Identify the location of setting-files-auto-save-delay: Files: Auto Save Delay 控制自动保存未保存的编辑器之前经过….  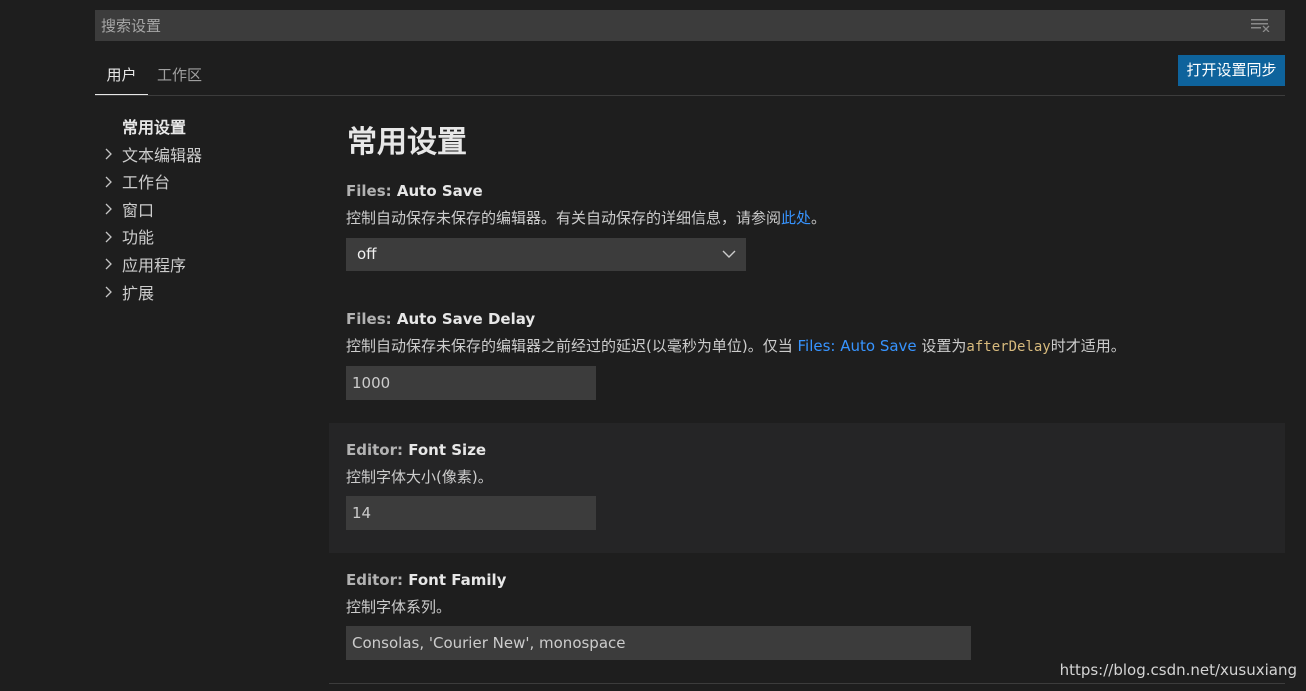
(807, 357).